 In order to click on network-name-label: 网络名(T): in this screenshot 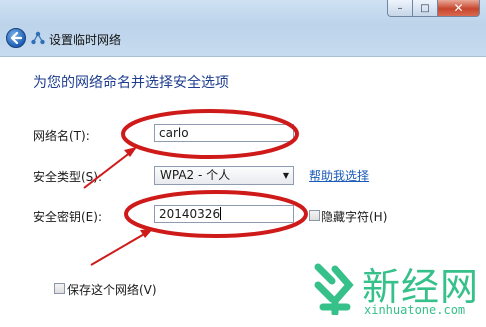, I will do `click(61, 136)`.